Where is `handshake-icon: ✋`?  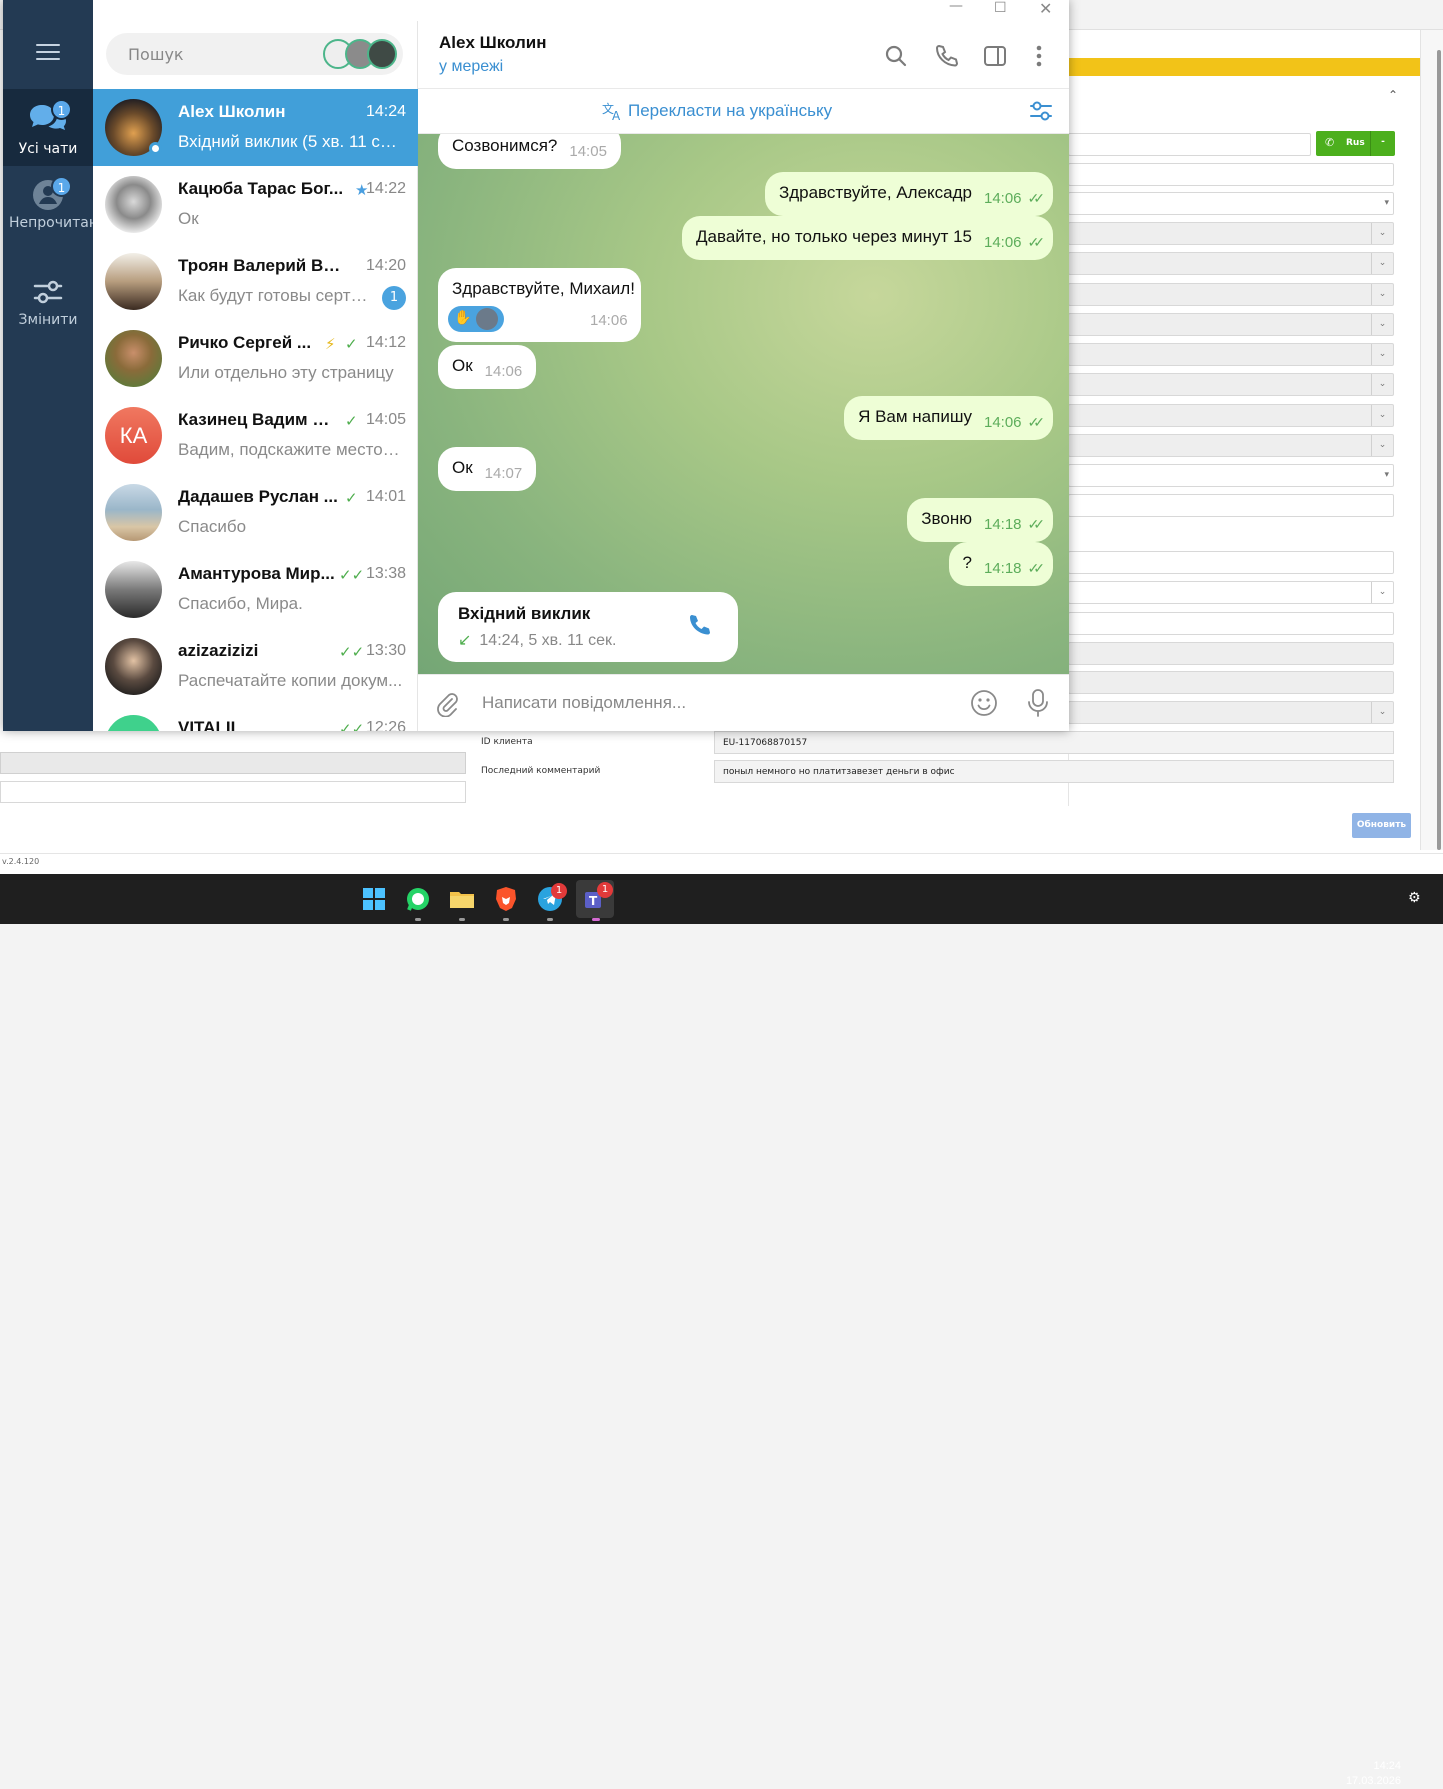
handshake-icon: ✋ is located at coordinates (463, 317).